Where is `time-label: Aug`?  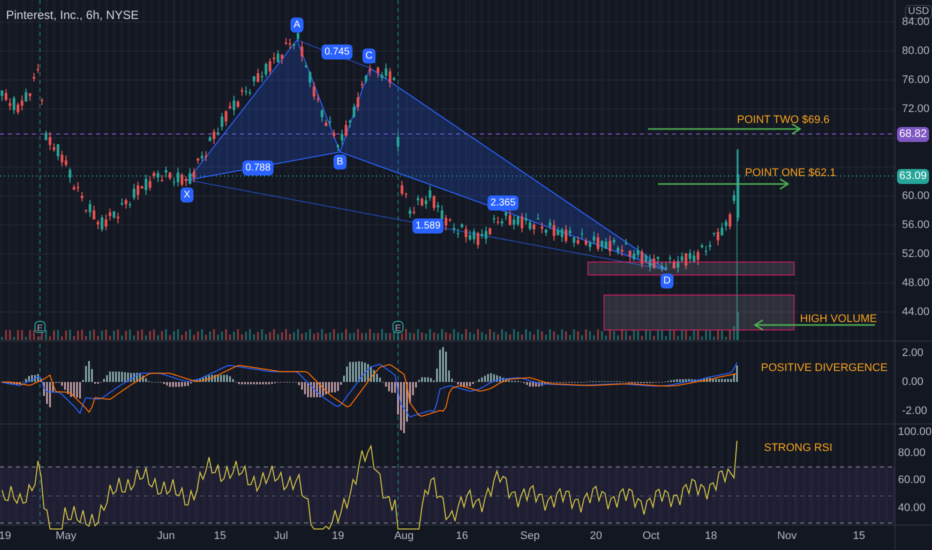 time-label: Aug is located at coordinates (404, 536).